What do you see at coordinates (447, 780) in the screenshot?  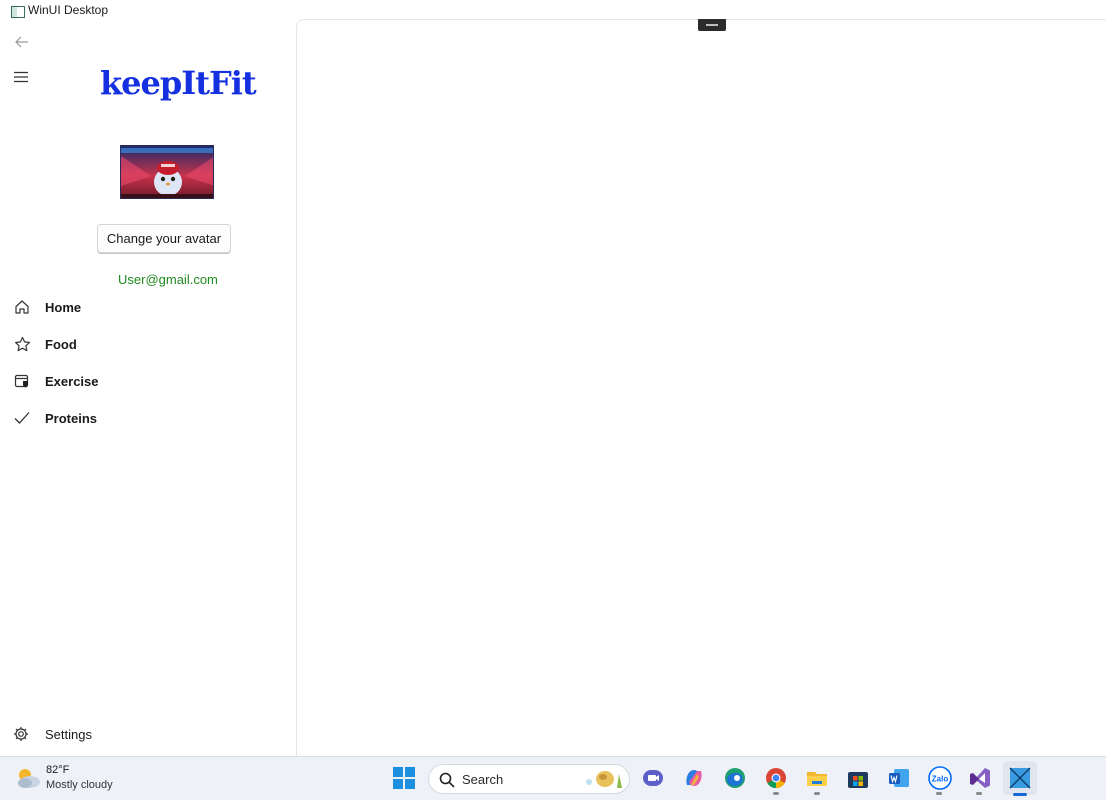 I see `search-icon` at bounding box center [447, 780].